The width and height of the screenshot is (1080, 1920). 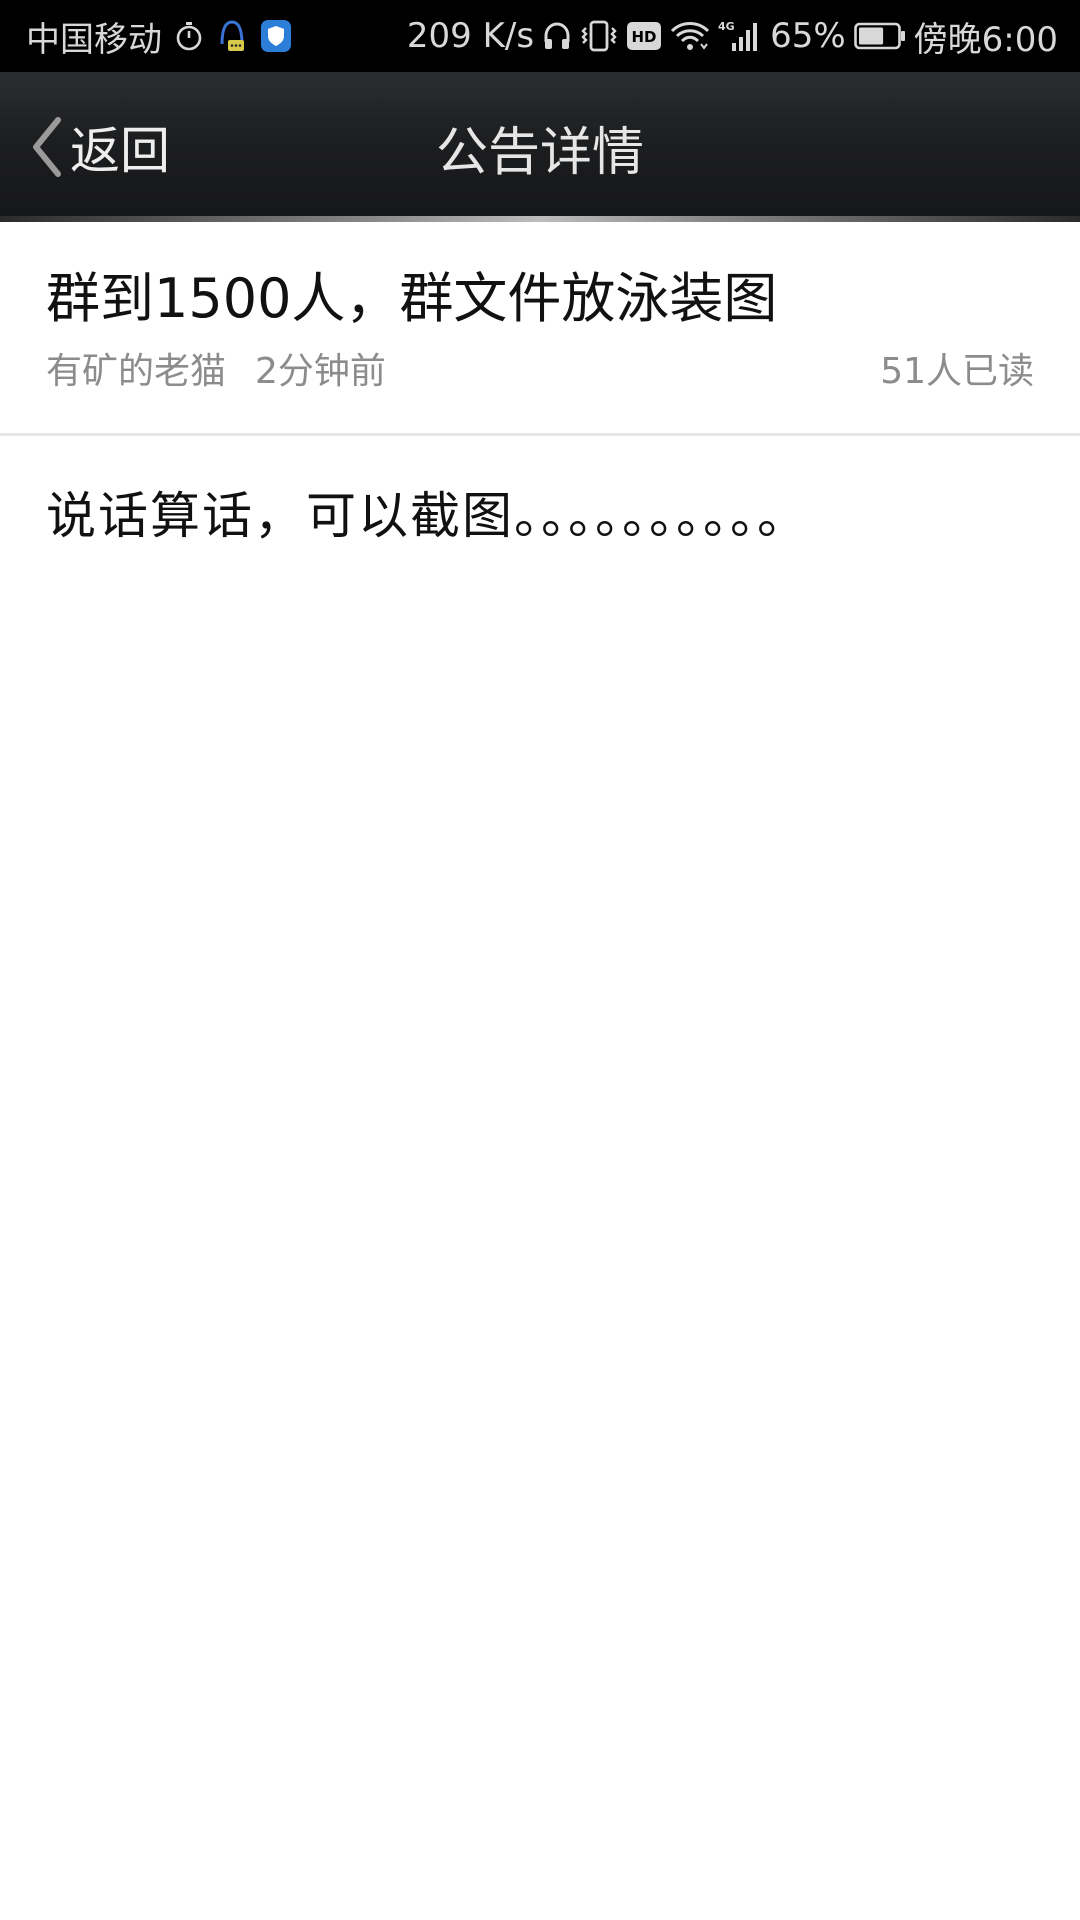 What do you see at coordinates (189, 36) in the screenshot?
I see `stopwatch-icon` at bounding box center [189, 36].